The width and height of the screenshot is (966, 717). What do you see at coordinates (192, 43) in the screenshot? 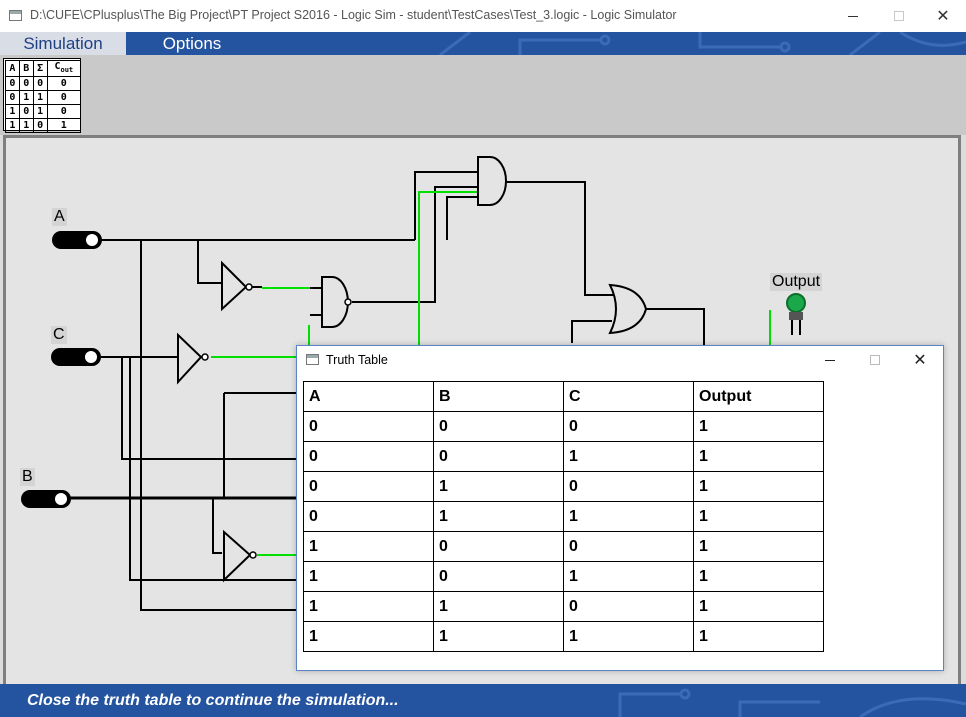
I see `tab-options: Options` at bounding box center [192, 43].